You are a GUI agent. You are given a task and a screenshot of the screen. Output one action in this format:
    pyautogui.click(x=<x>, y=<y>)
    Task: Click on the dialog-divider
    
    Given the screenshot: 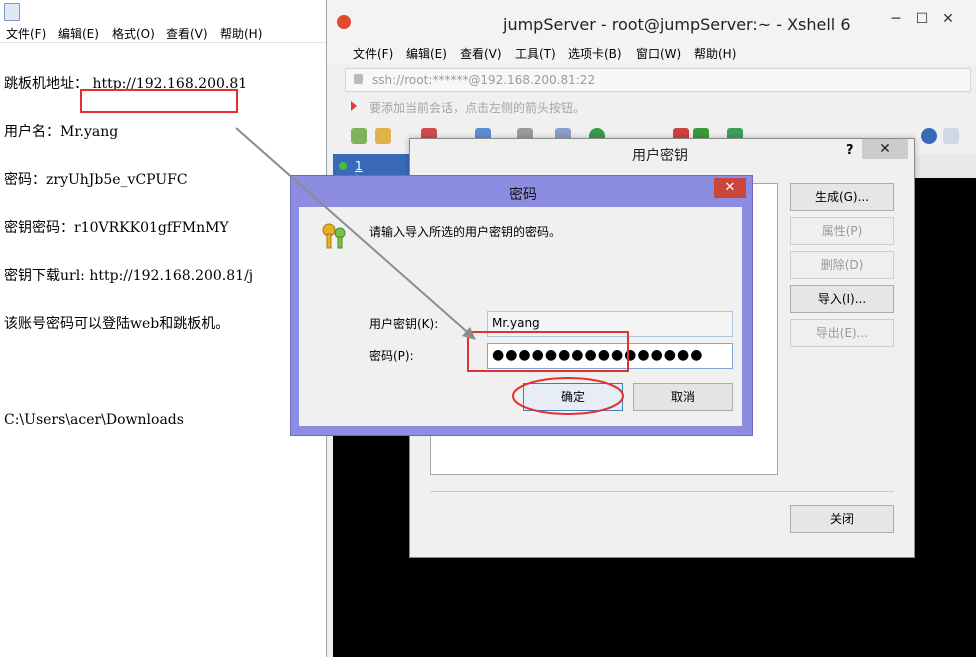 What is the action you would take?
    pyautogui.click(x=662, y=491)
    